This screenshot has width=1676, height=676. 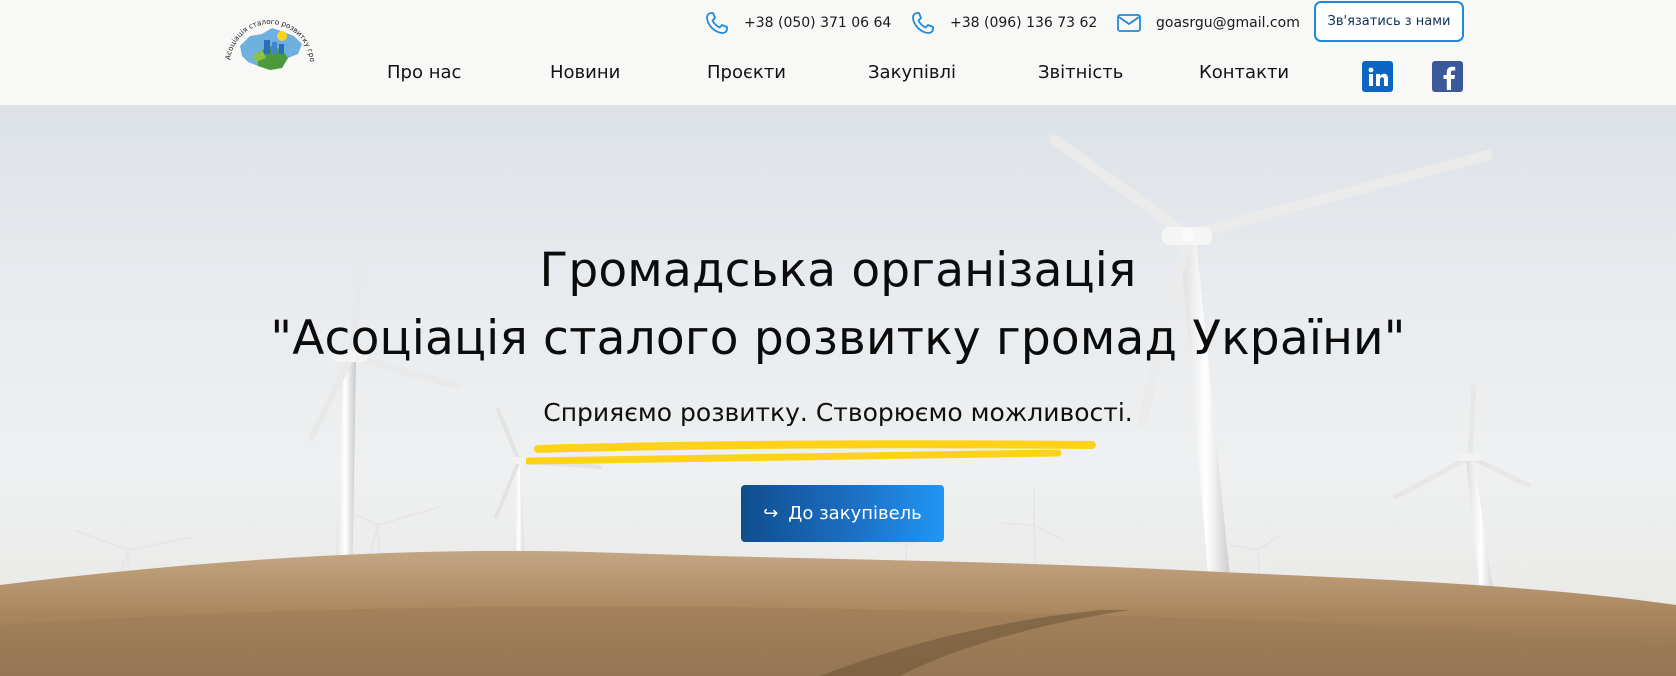 I want to click on hero-title-line-1: Громадська організація, so click(x=838, y=270).